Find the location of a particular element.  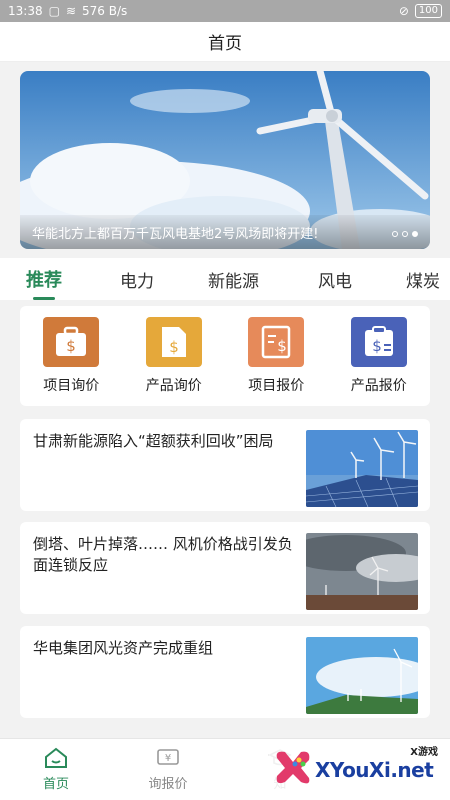

game-logo-icon is located at coordinates (293, 767).